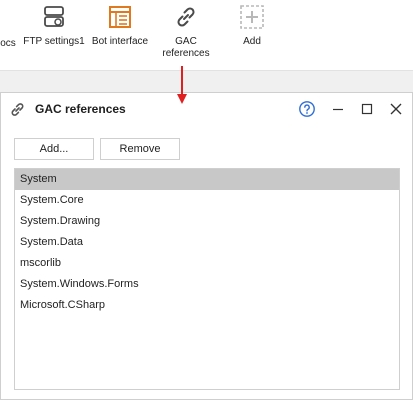 This screenshot has width=413, height=400. I want to click on toolbar-item-ftp-settings: FTP settings1, so click(54, 26).